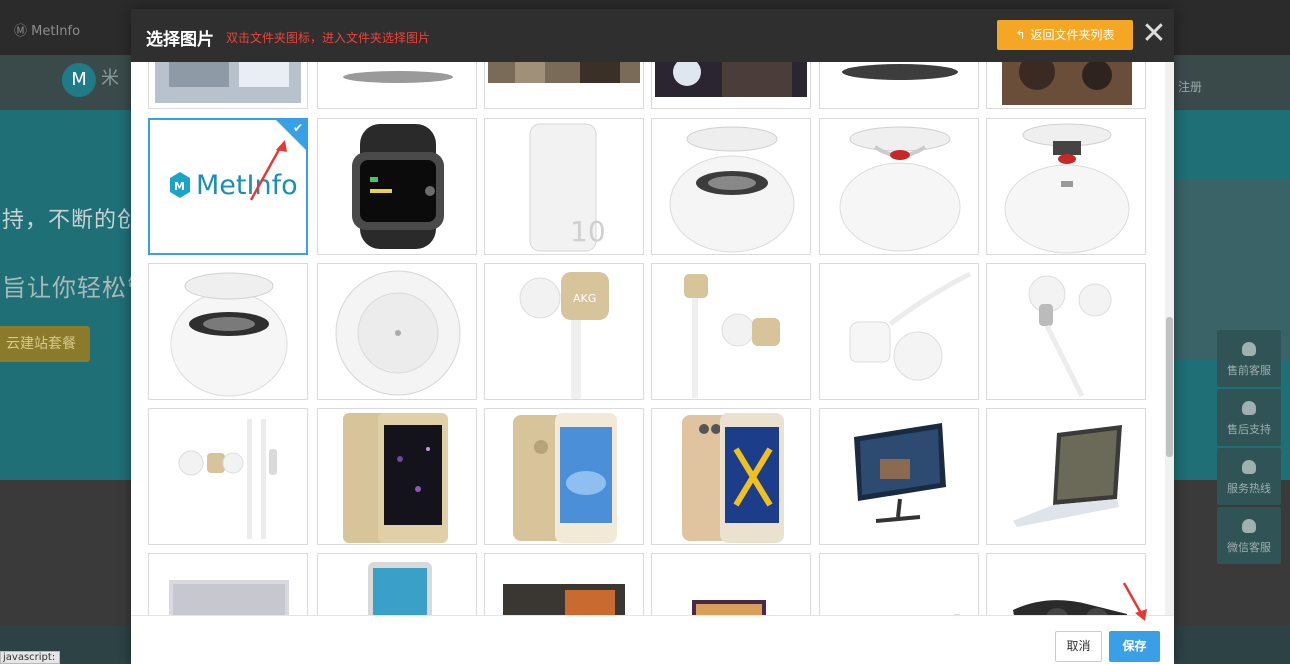 This screenshot has width=1290, height=664. Describe the element at coordinates (1249, 467) in the screenshot. I see `phone-icon` at that location.